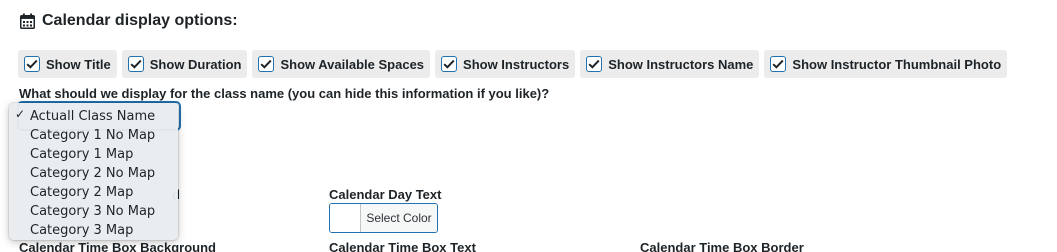  I want to click on dropdown-option-category-1-map: Category 1 Map, so click(93, 154).